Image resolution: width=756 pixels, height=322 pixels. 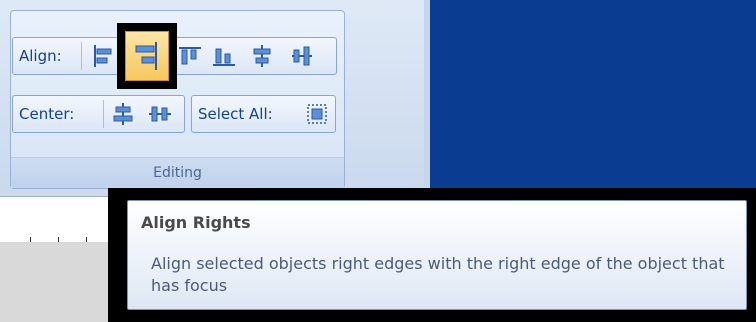 I want to click on align-lefts-icon, so click(x=103, y=56).